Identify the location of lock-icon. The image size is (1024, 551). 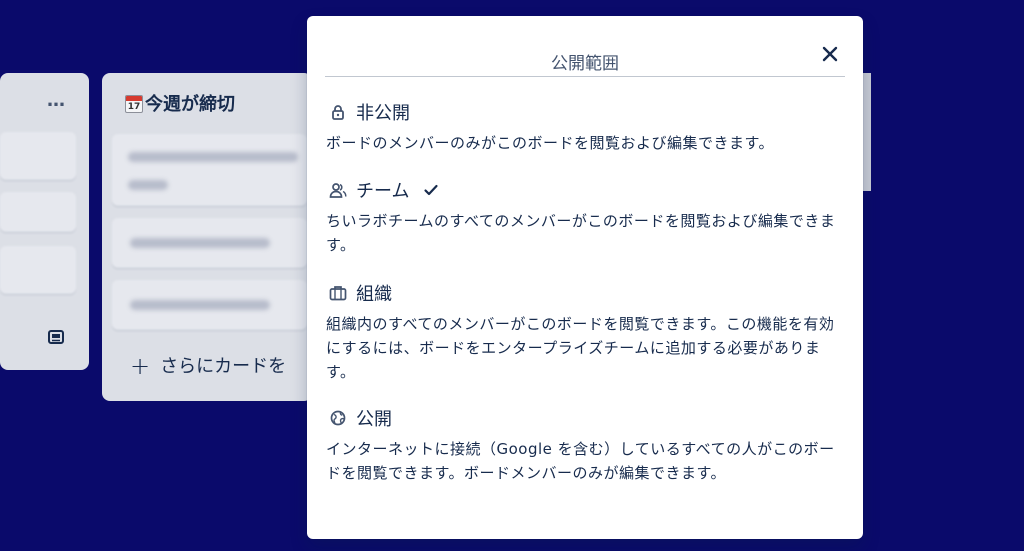
(338, 112).